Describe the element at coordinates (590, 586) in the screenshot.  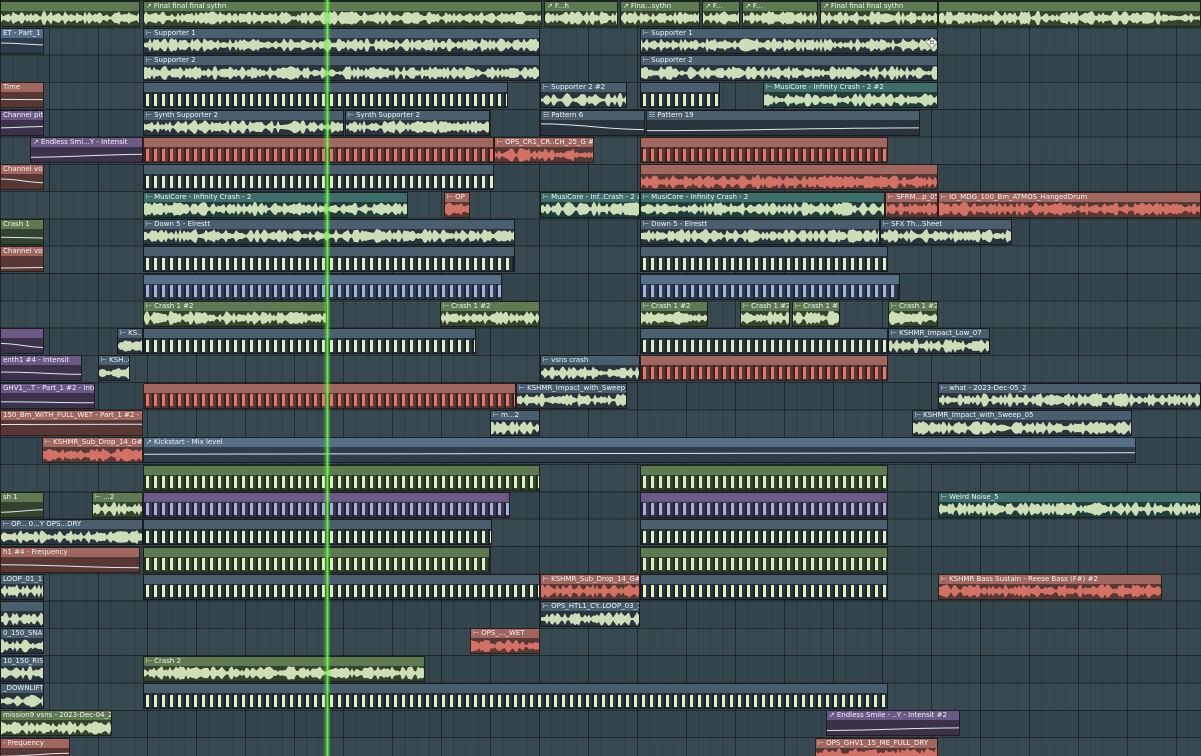
I see `audio-clip: ⊢ KSHMR_Sub_Drop_14_G#` at that location.